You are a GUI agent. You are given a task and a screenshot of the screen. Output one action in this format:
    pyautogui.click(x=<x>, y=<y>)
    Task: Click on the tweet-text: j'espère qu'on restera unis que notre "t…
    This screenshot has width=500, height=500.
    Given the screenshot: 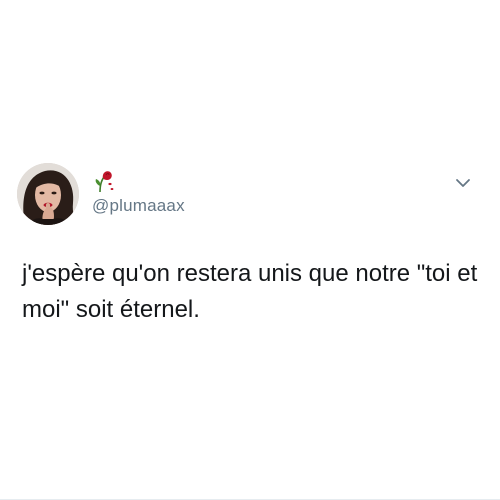 What is the action you would take?
    pyautogui.click(x=253, y=291)
    